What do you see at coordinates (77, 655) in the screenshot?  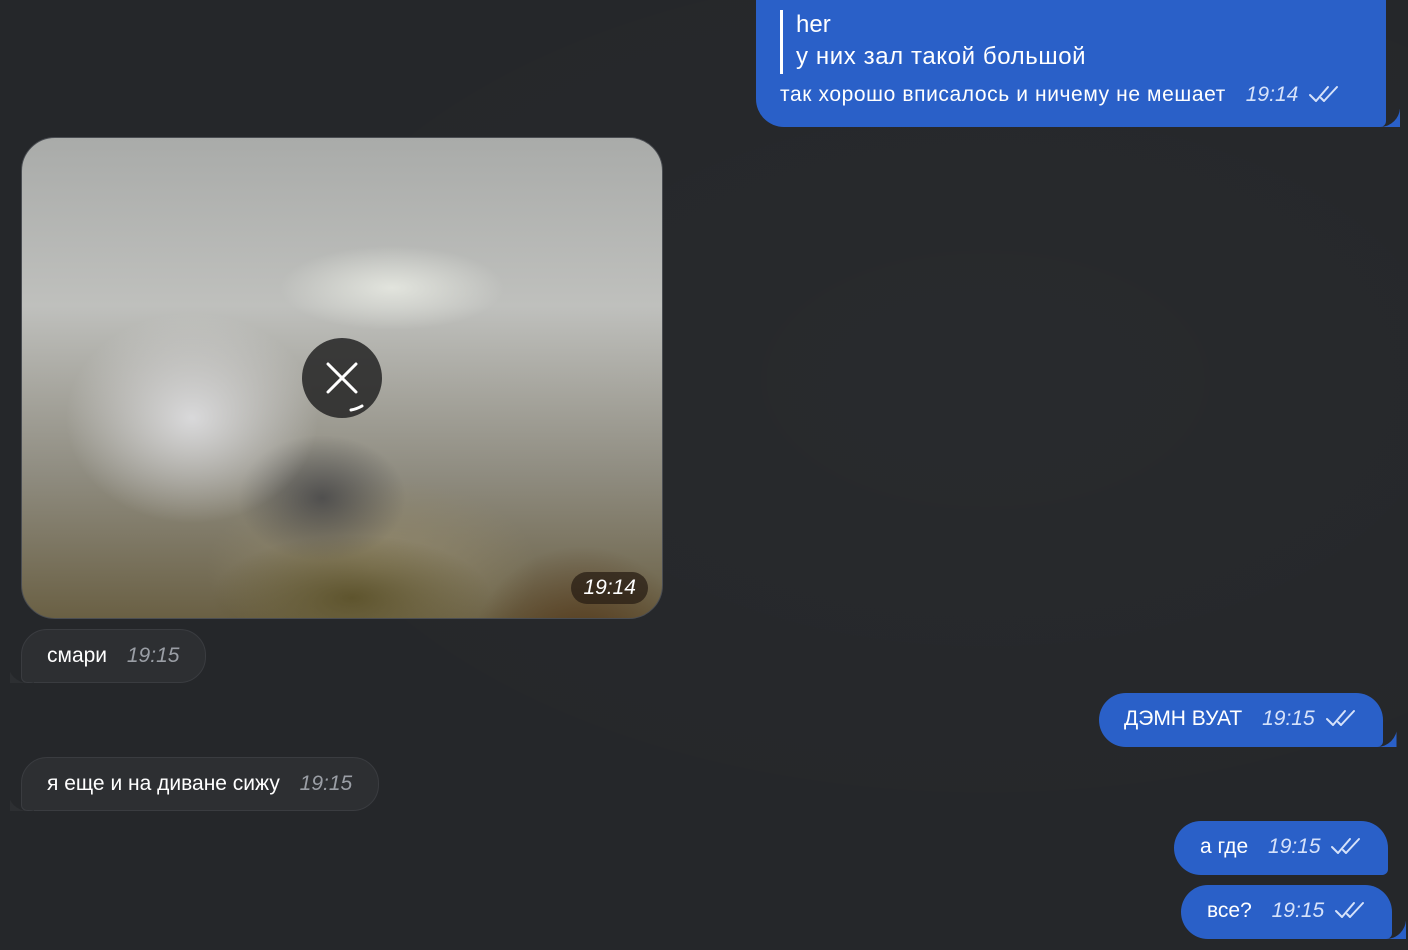 I see `message-text: смари` at bounding box center [77, 655].